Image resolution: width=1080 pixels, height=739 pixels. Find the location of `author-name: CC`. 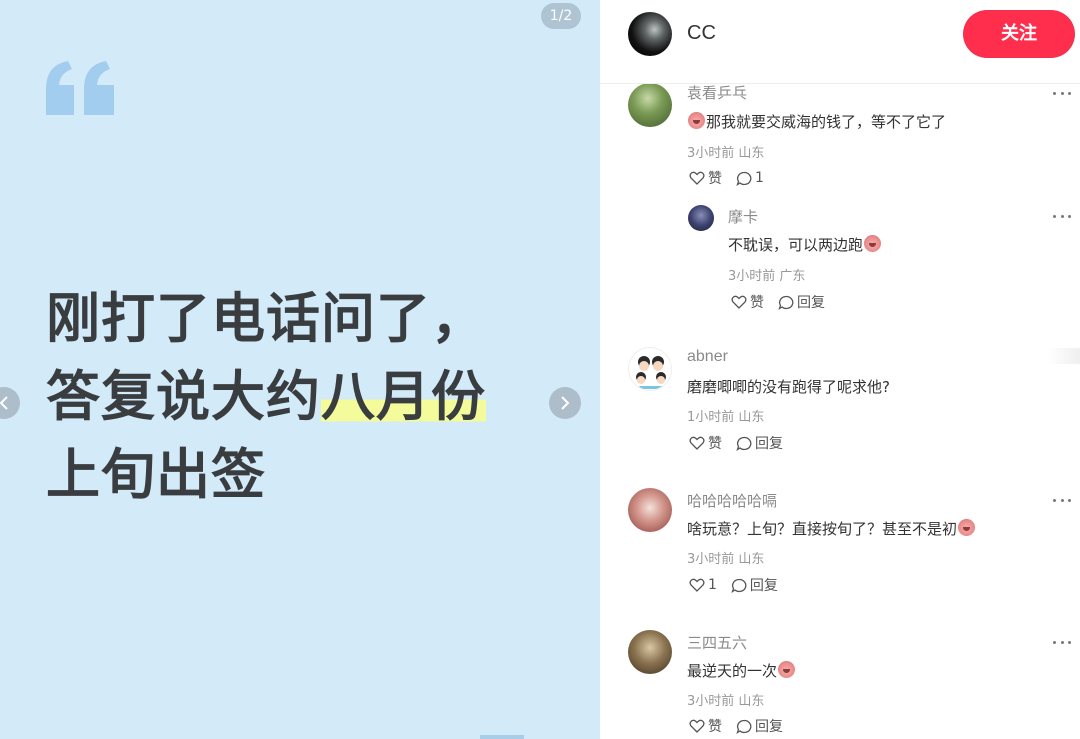

author-name: CC is located at coordinates (701, 33).